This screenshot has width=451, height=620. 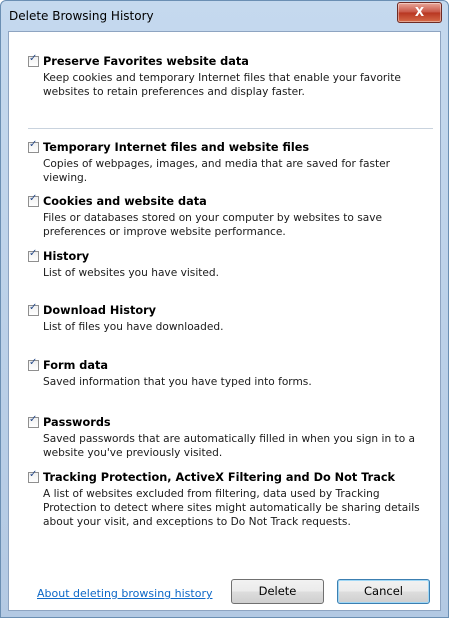 I want to click on option-title: Cookies and website data, so click(x=125, y=201).